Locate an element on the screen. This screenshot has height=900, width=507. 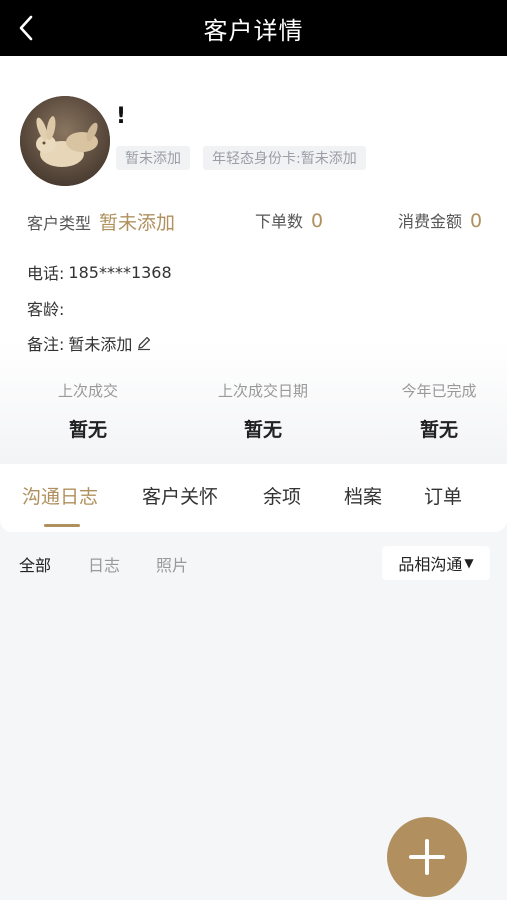
category-dropdown: 品相沟通 ▼ is located at coordinates (436, 563).